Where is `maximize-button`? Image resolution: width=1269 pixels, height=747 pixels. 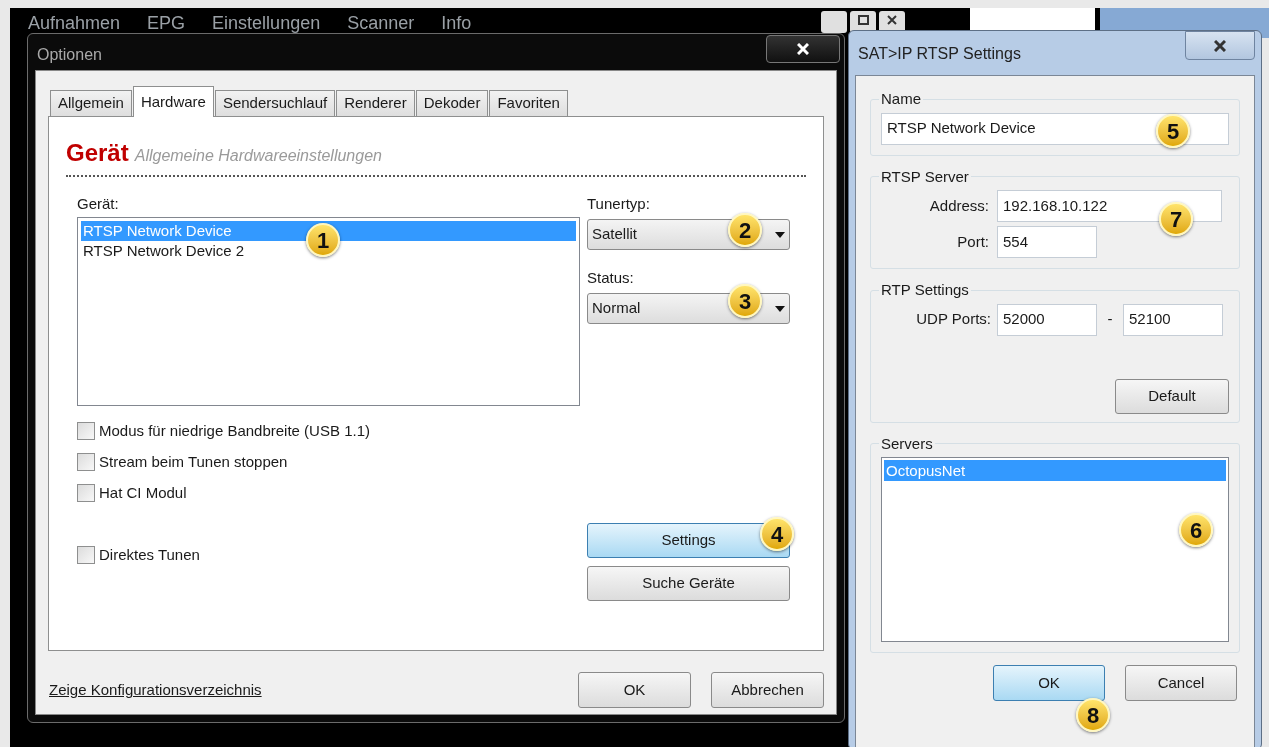
maximize-button is located at coordinates (863, 22).